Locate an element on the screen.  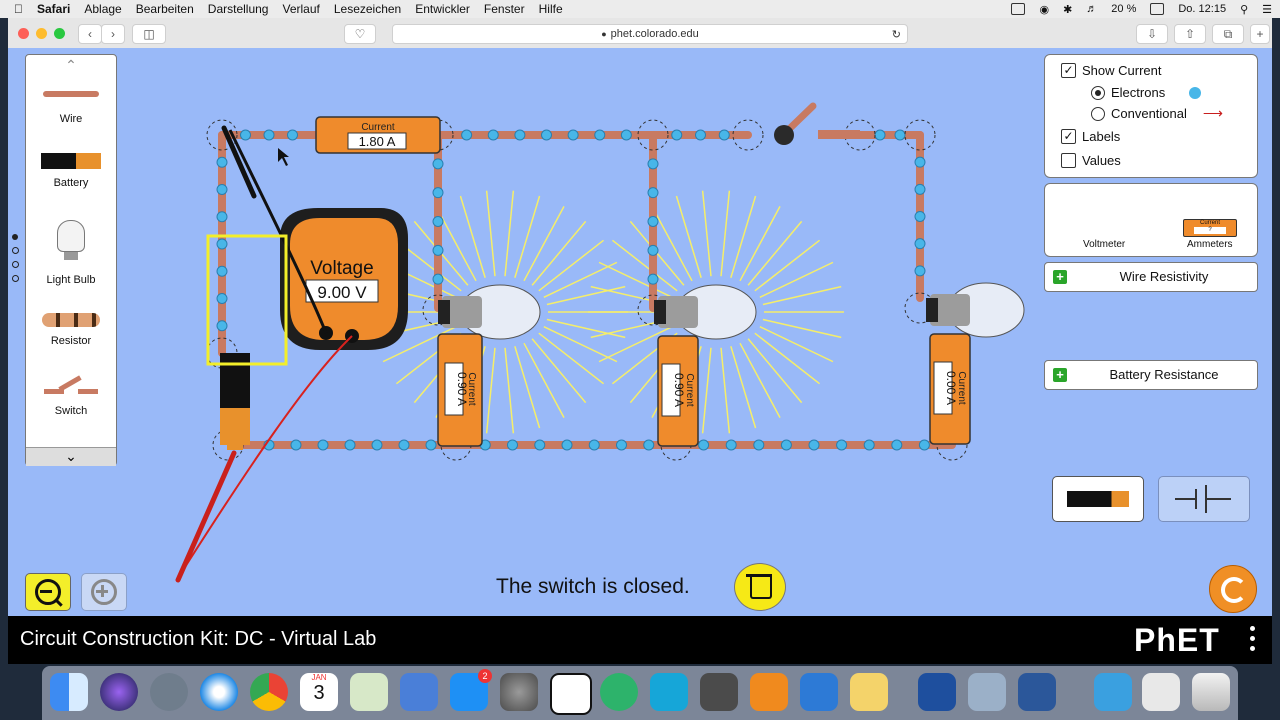
atom-icon is located at coordinates (619, 692).